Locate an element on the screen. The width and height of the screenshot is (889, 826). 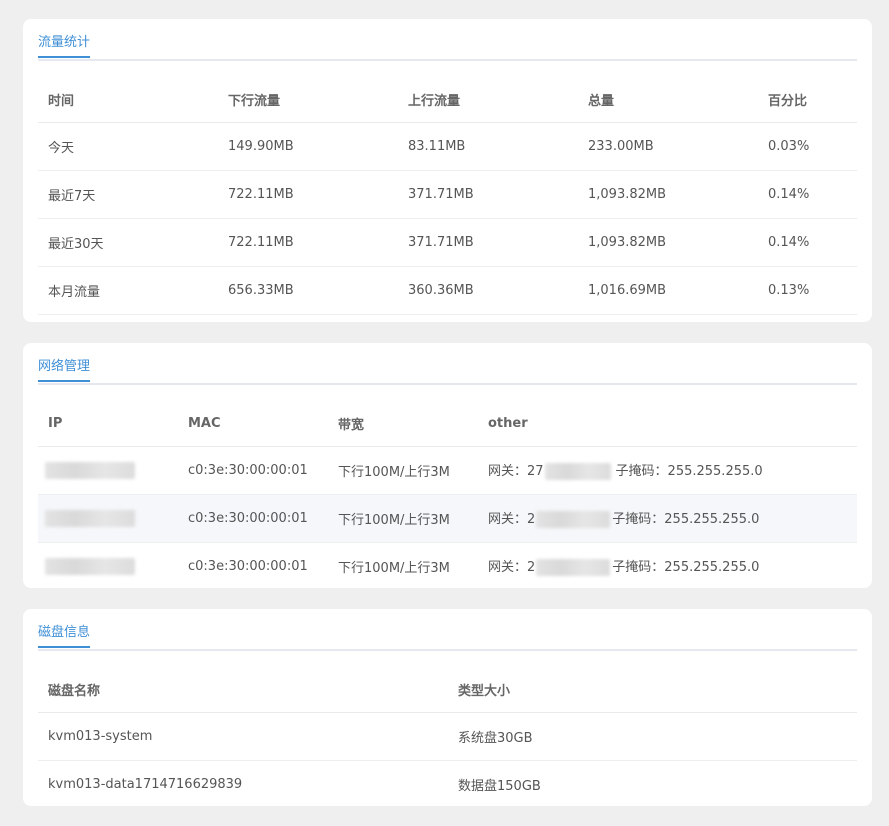
column-header-bandwidth: 带宽 is located at coordinates (403, 416).